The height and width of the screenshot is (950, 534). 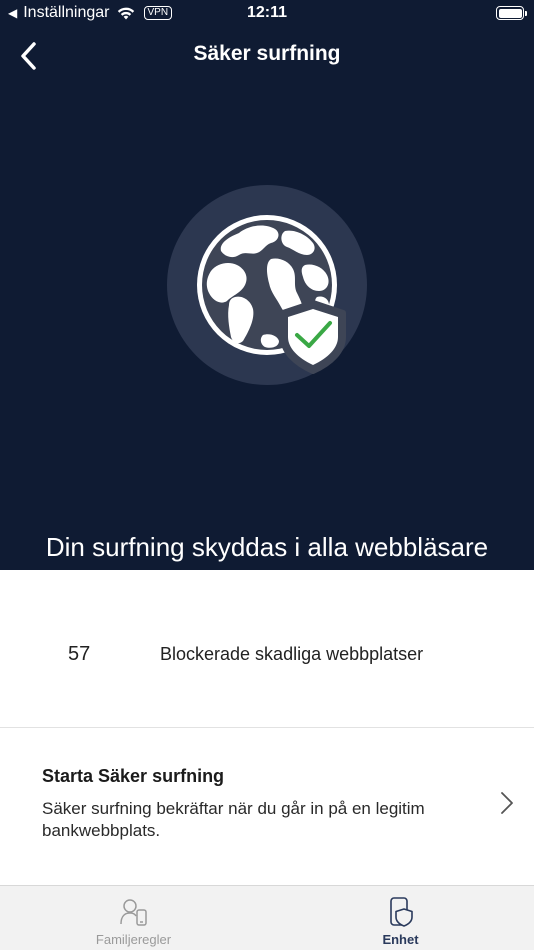 I want to click on status-bar: ◀ Inställningar VPN 12:11, so click(x=267, y=14).